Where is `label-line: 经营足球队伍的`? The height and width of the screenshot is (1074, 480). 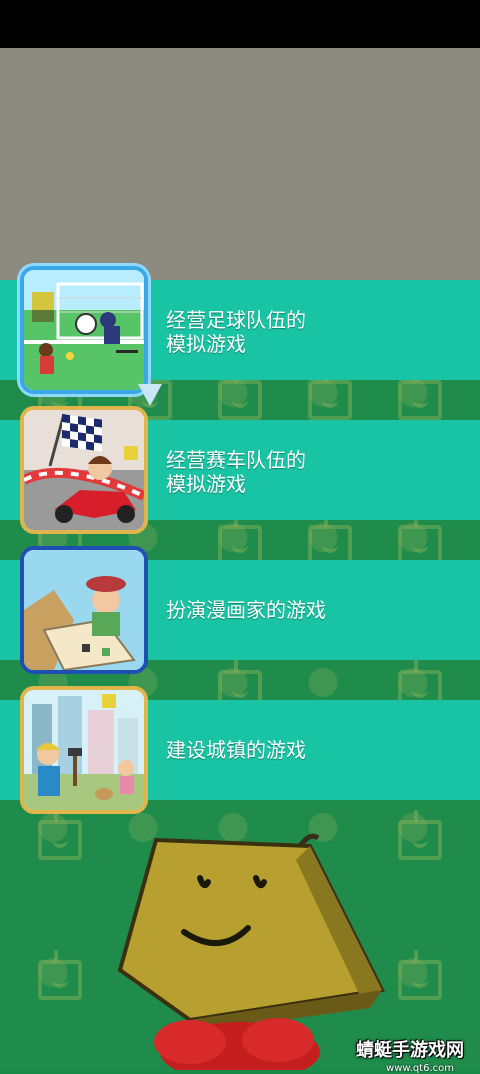
label-line: 经营足球队伍的 is located at coordinates (236, 320).